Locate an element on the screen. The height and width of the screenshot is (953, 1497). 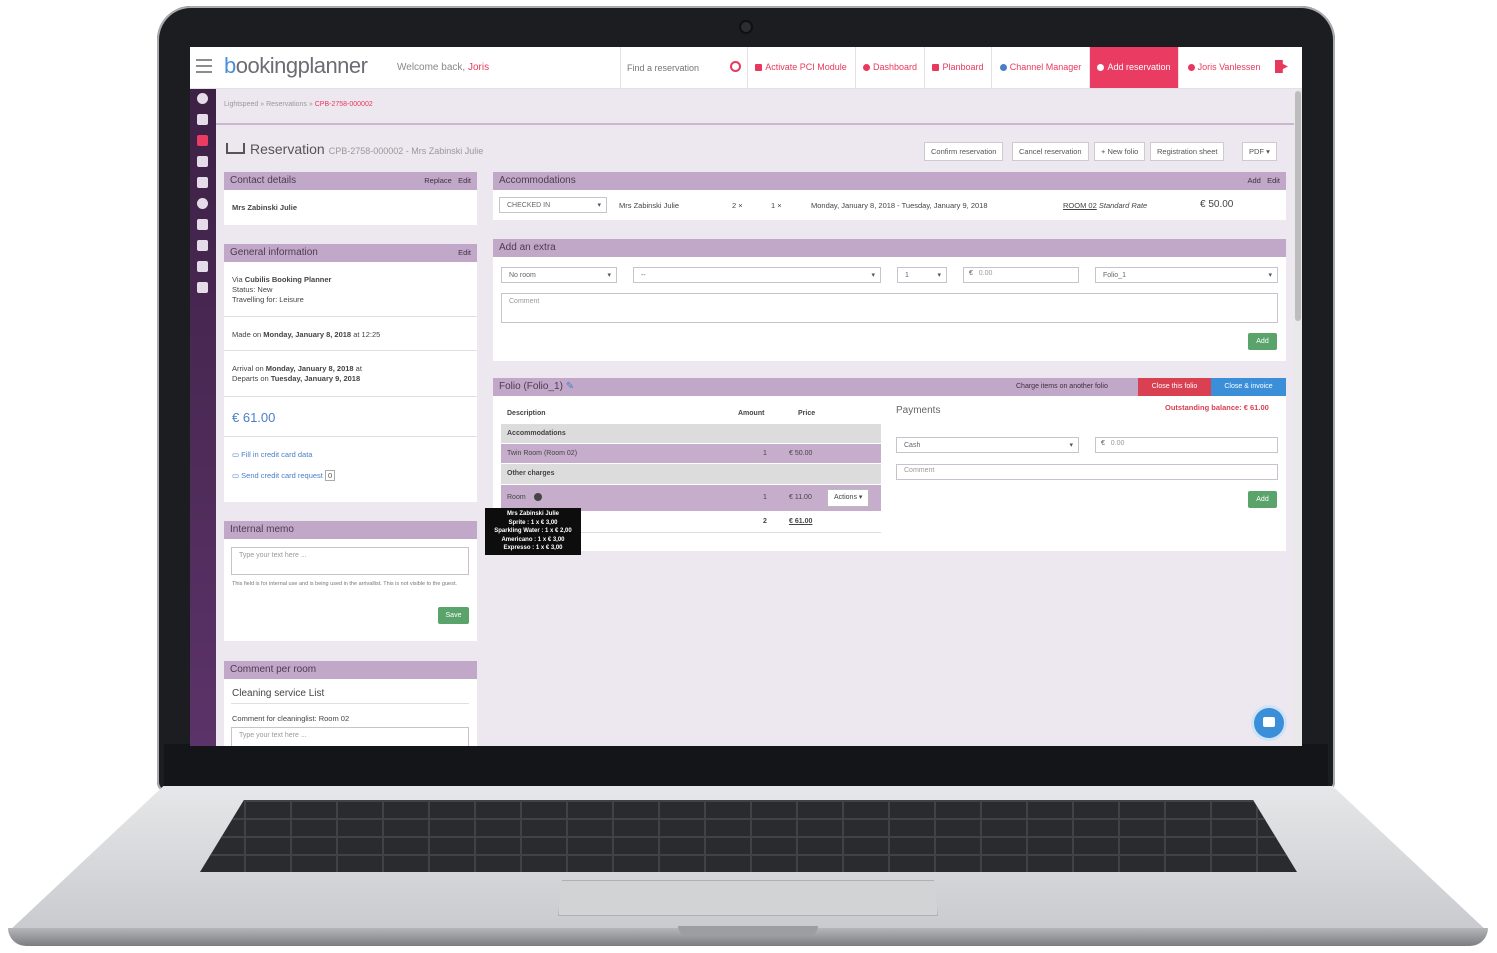
close-invoice-button: Close & invoice is located at coordinates (1248, 387).